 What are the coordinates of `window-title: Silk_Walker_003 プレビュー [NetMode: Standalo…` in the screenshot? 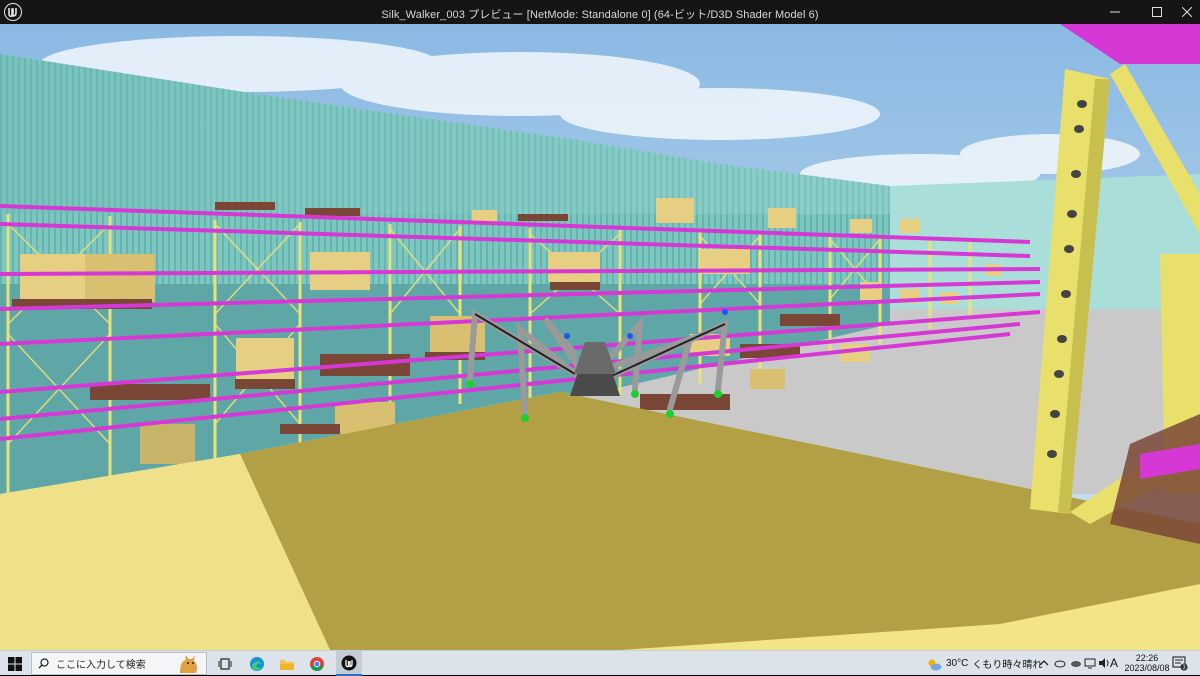 It's located at (600, 15).